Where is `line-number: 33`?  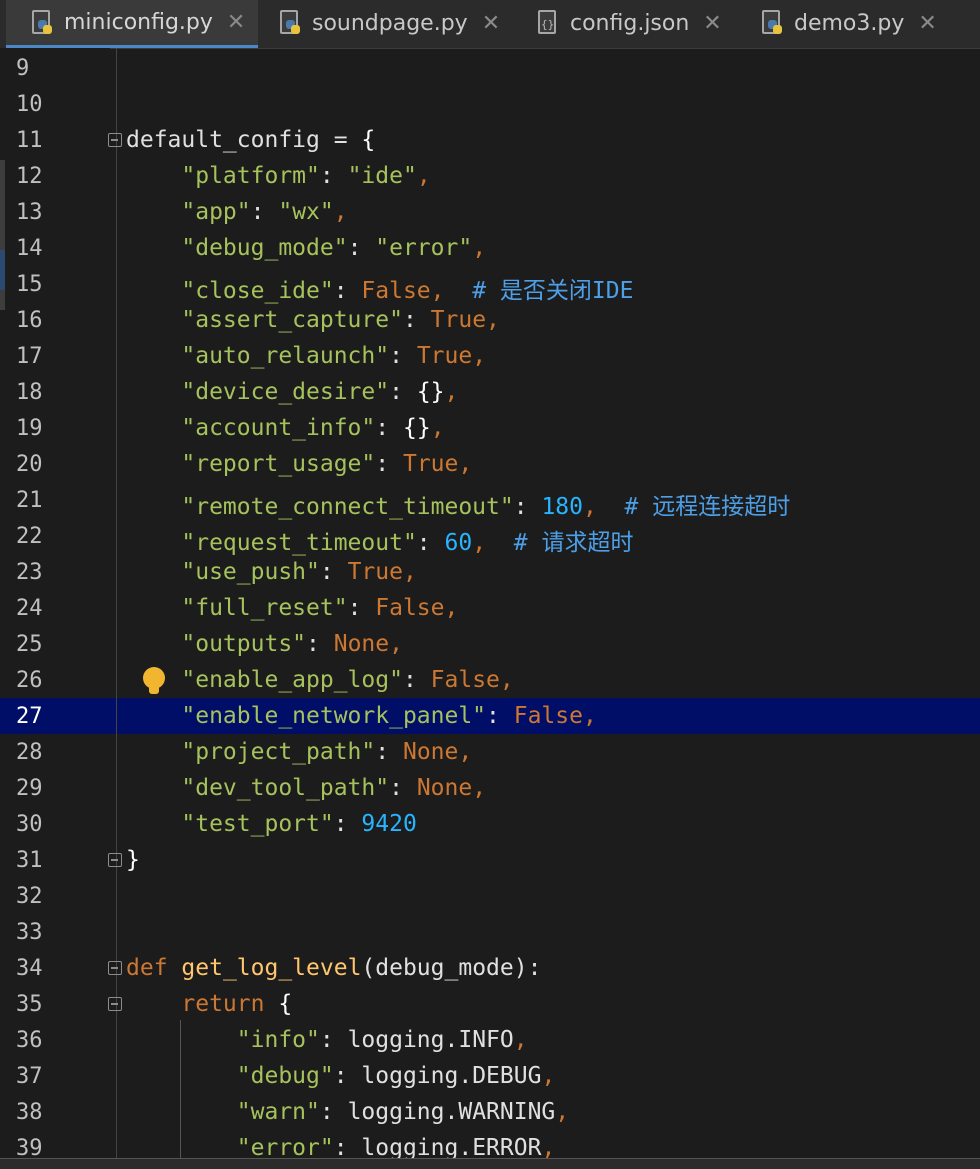
line-number: 33 is located at coordinates (29, 932).